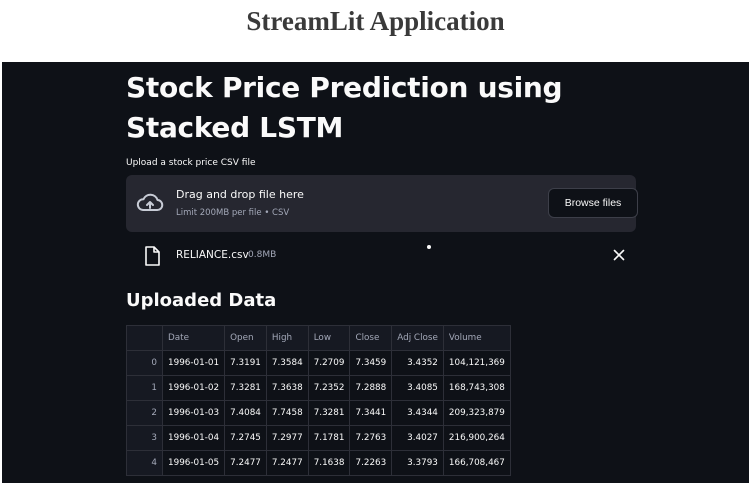  I want to click on figure-caption: StreamLit Application, so click(375, 31).